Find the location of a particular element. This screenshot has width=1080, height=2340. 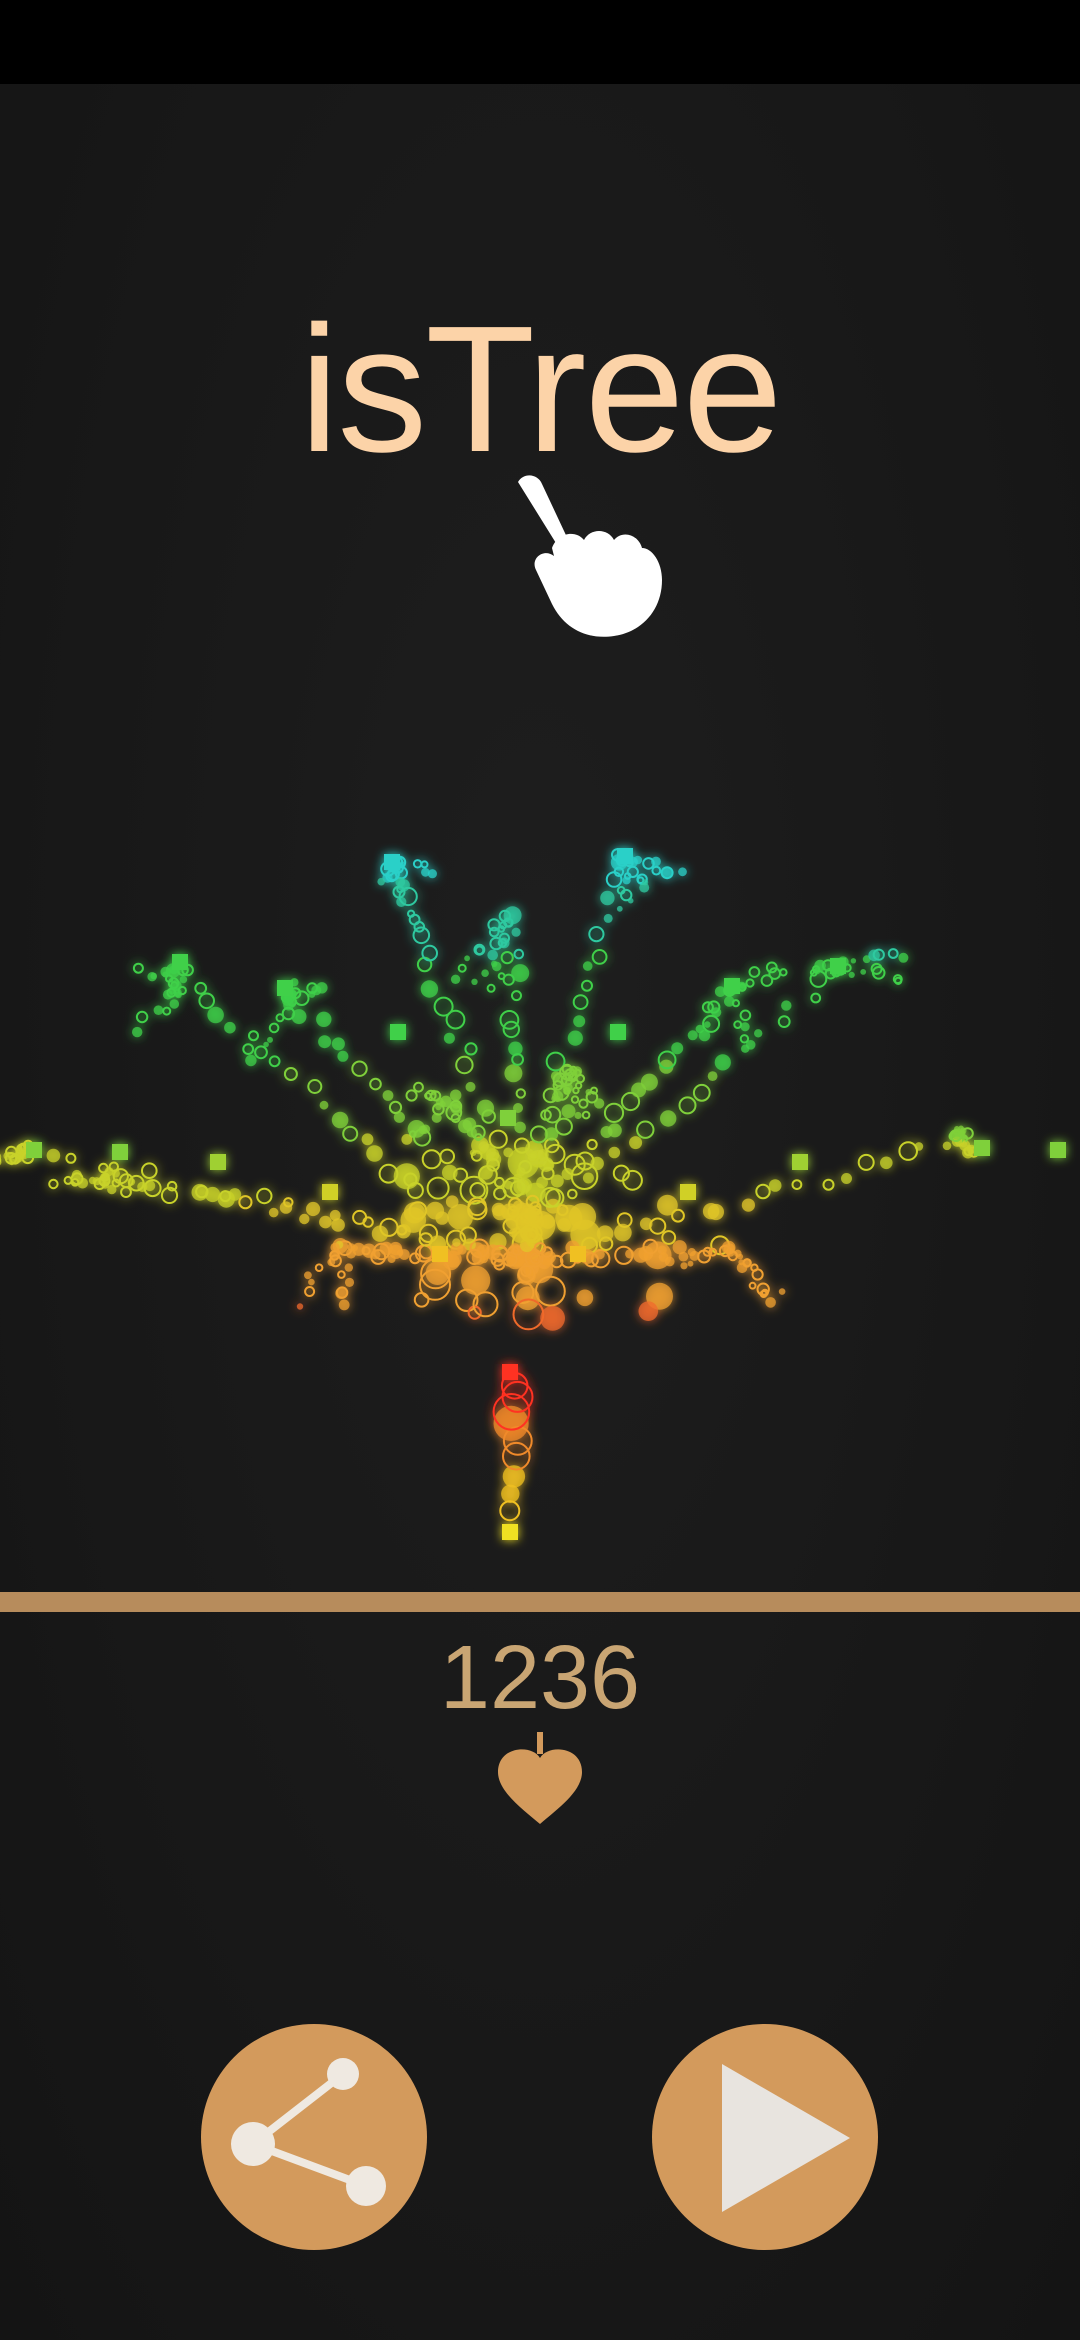

score-counter: 1236 is located at coordinates (540, 1678).